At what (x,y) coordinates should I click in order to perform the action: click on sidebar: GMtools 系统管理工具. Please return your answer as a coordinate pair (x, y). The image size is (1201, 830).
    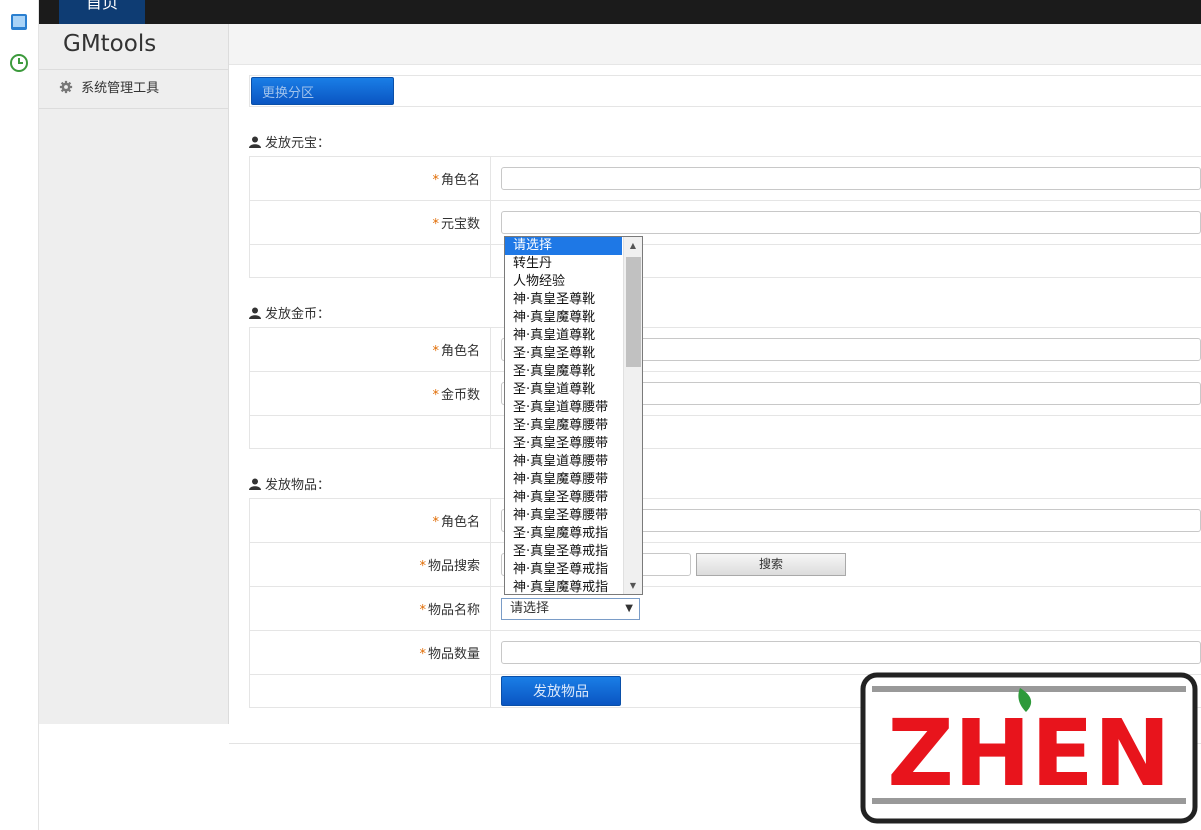
    Looking at the image, I should click on (134, 374).